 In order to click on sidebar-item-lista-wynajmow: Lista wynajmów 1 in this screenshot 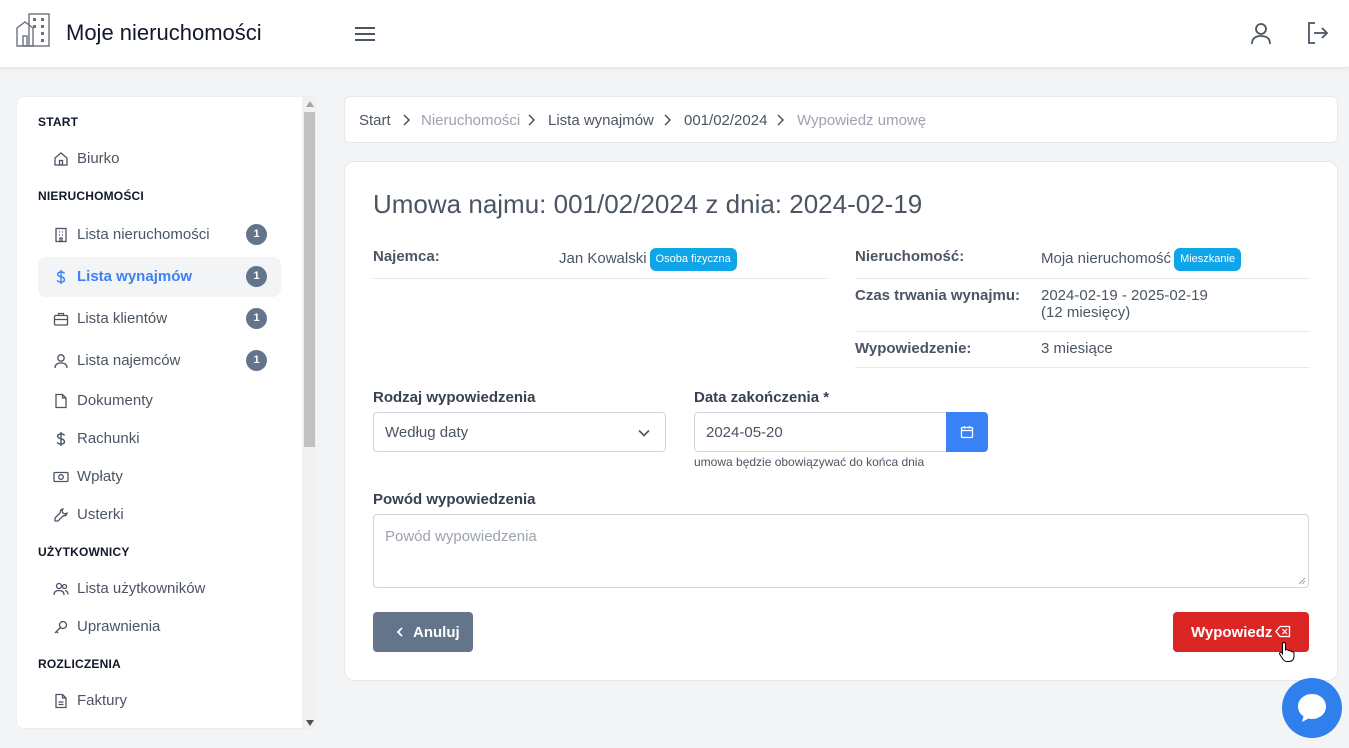, I will do `click(159, 277)`.